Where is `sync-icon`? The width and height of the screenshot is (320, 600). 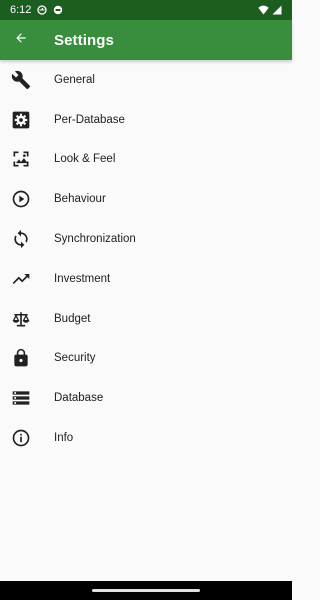 sync-icon is located at coordinates (21, 239).